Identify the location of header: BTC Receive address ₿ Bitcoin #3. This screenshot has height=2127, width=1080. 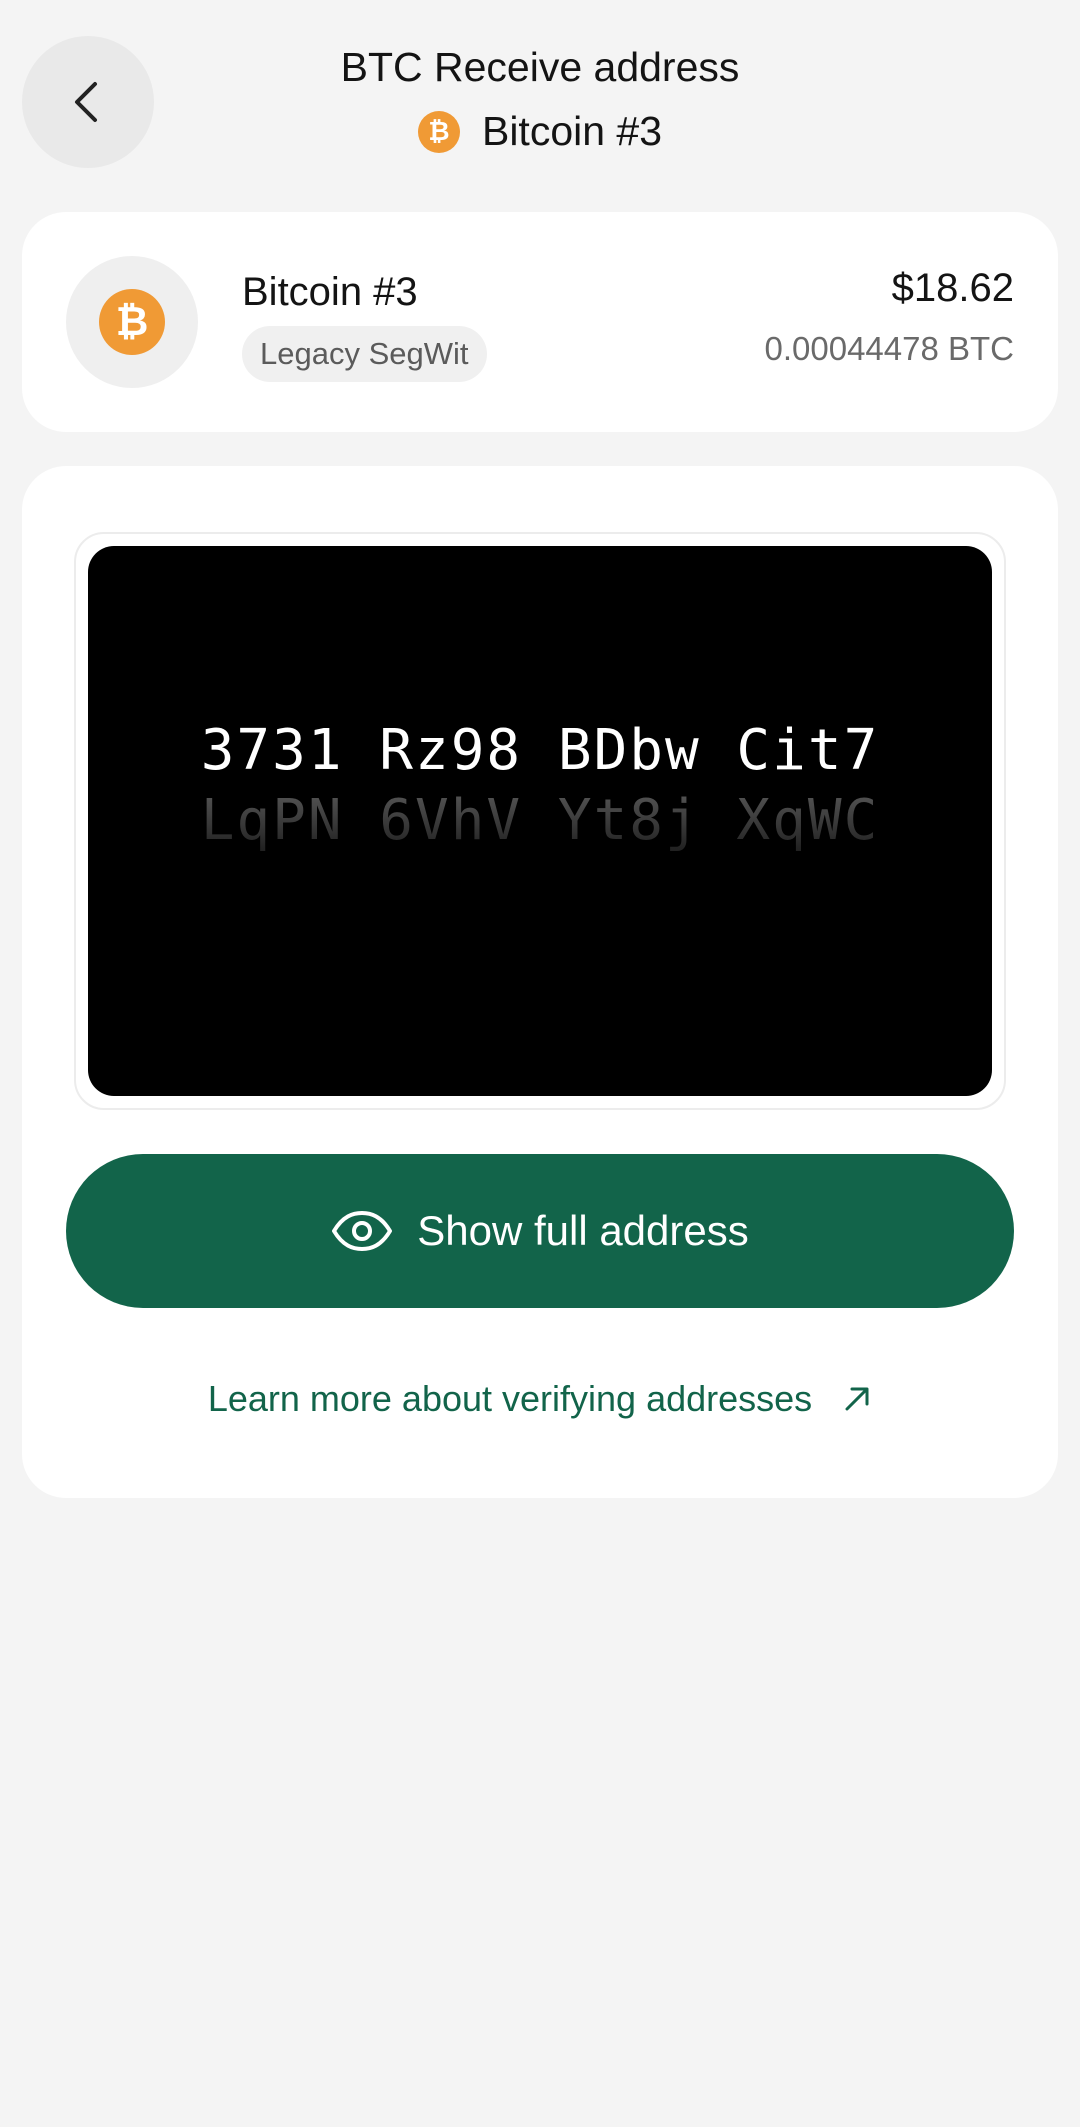
(540, 95).